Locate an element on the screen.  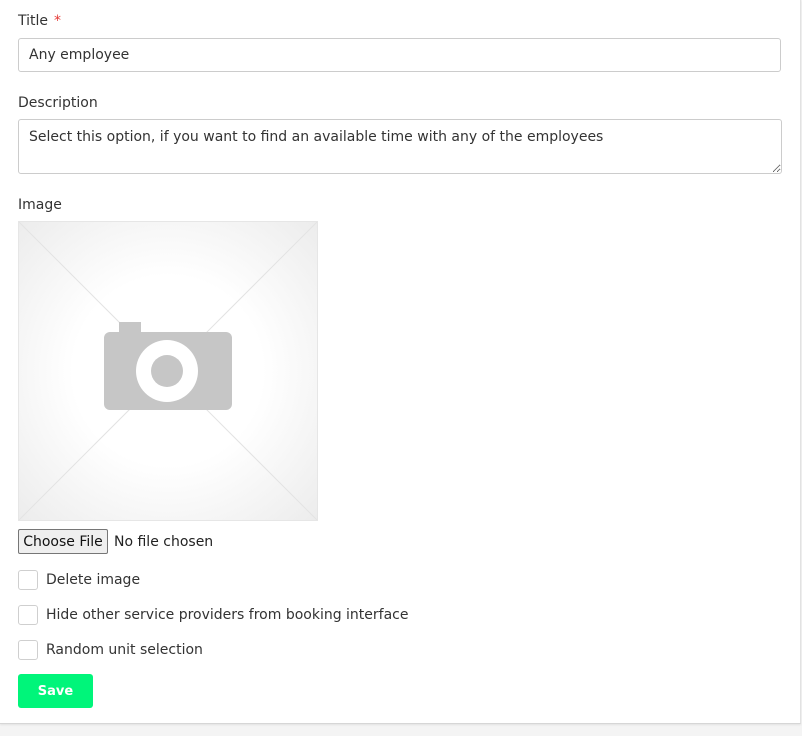
random-unit-label: Random unit selection is located at coordinates (124, 650).